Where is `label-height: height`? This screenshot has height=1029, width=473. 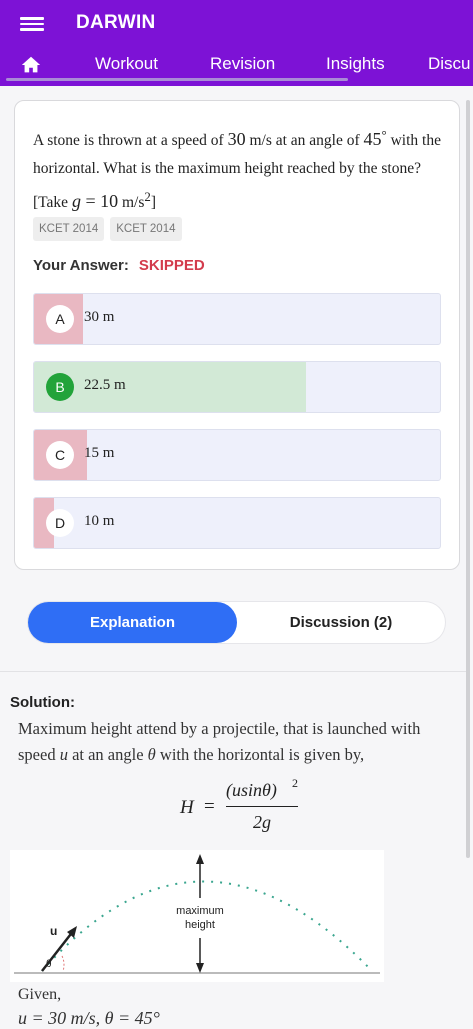
label-height: height is located at coordinates (200, 925).